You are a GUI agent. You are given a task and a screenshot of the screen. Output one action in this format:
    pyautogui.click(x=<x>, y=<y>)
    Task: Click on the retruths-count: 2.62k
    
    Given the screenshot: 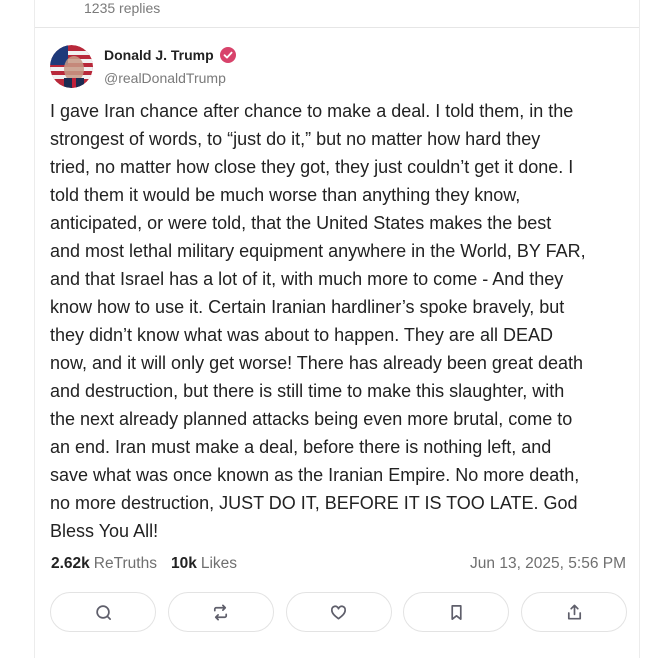 What is the action you would take?
    pyautogui.click(x=70, y=563)
    